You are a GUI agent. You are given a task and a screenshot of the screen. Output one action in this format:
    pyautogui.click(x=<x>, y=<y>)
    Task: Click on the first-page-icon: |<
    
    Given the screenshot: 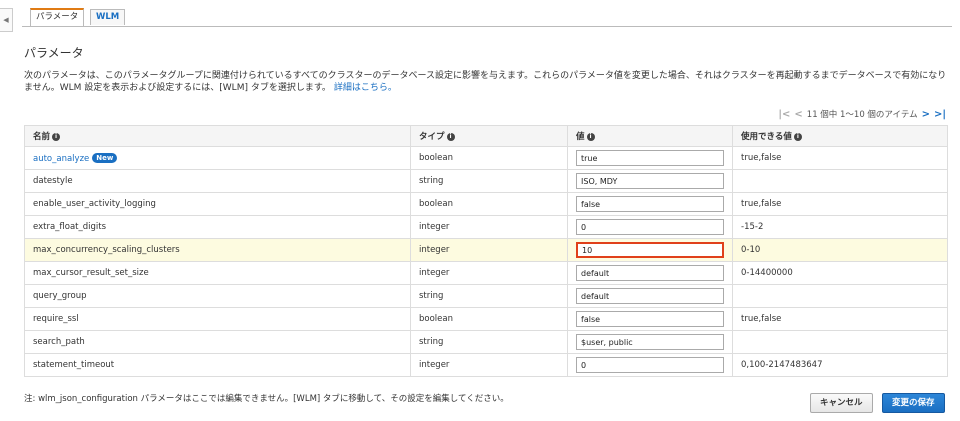 What is the action you would take?
    pyautogui.click(x=784, y=114)
    